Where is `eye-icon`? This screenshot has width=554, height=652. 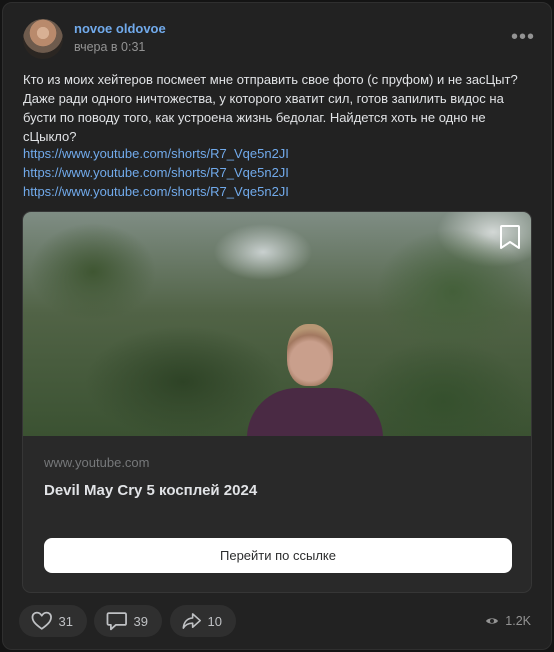
eye-icon is located at coordinates (492, 621).